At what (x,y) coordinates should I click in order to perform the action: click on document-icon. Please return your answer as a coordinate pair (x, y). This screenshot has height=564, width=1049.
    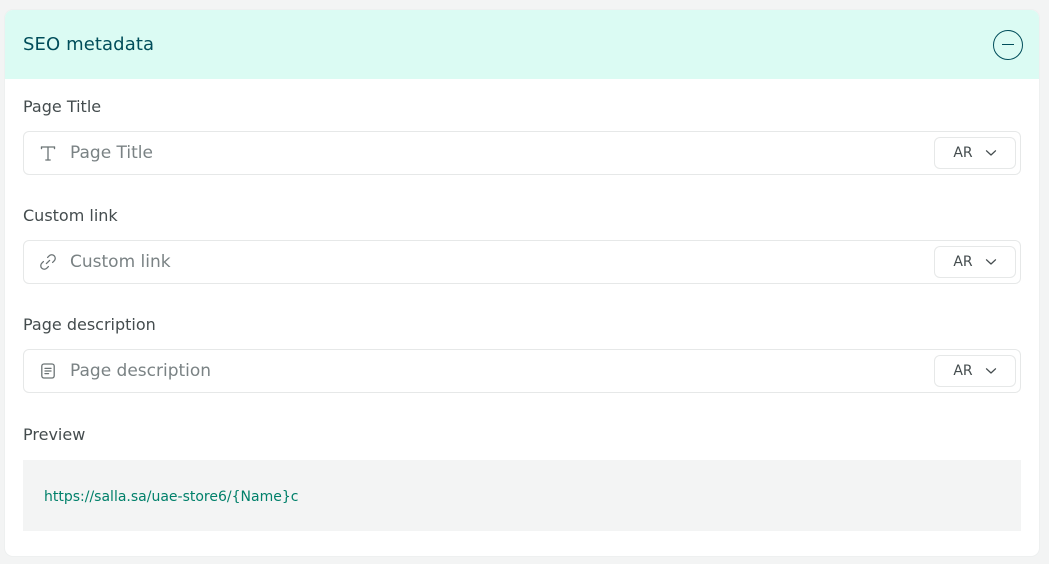
    Looking at the image, I should click on (48, 371).